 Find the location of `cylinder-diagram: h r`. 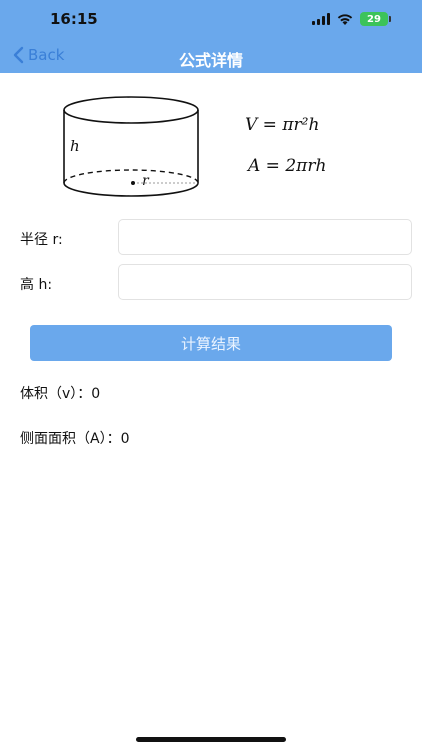

cylinder-diagram: h r is located at coordinates (131, 146).